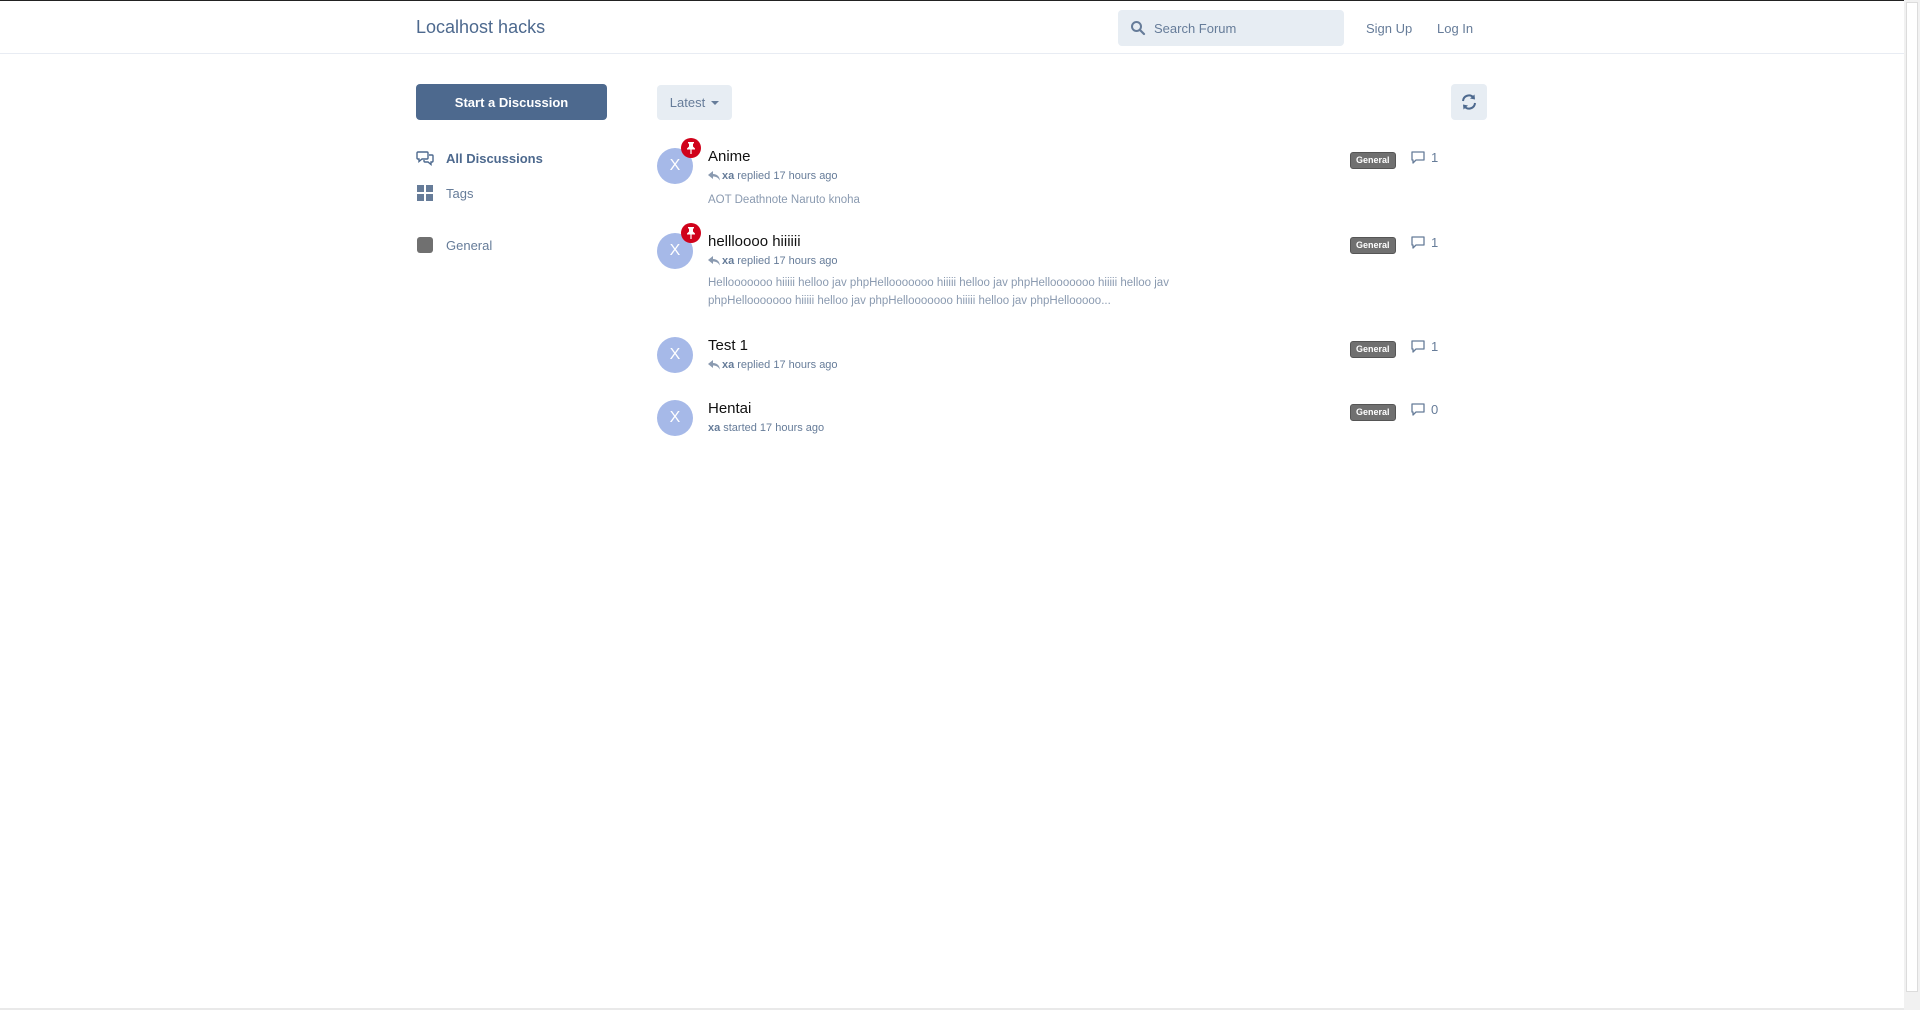  I want to click on forum-title: Localhost hacks, so click(480, 27).